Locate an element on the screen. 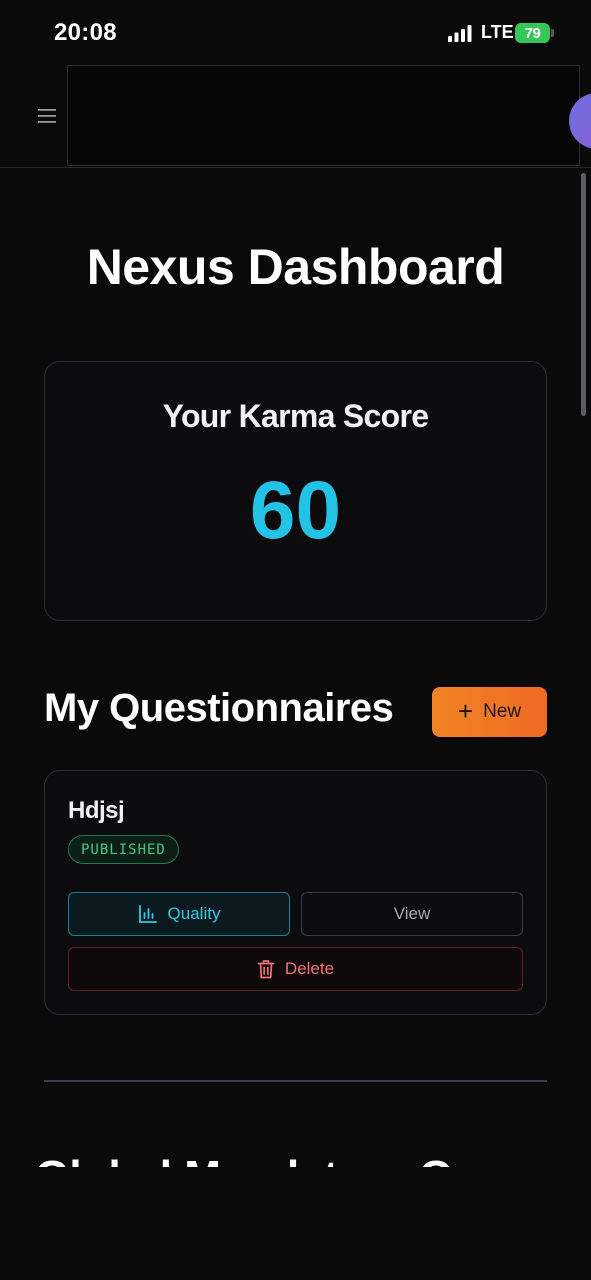 Image resolution: width=591 pixels, height=1280 pixels. network-type: LTE is located at coordinates (497, 32).